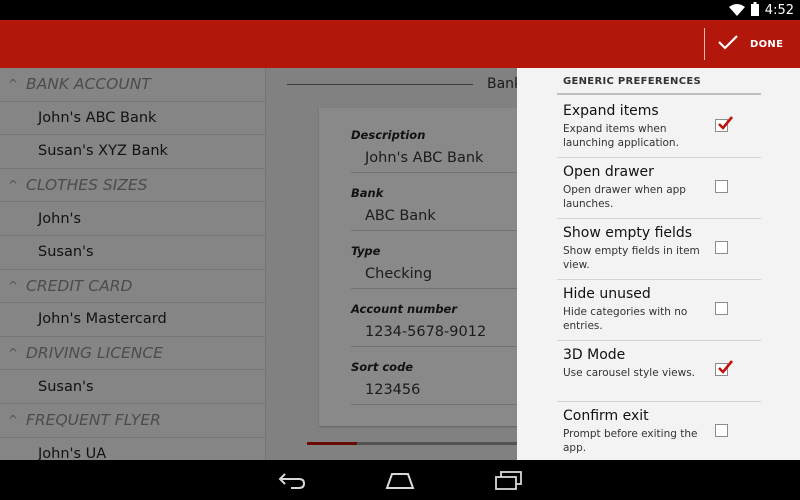 The image size is (800, 500). What do you see at coordinates (400, 10) in the screenshot?
I see `status-bar: 4:52` at bounding box center [400, 10].